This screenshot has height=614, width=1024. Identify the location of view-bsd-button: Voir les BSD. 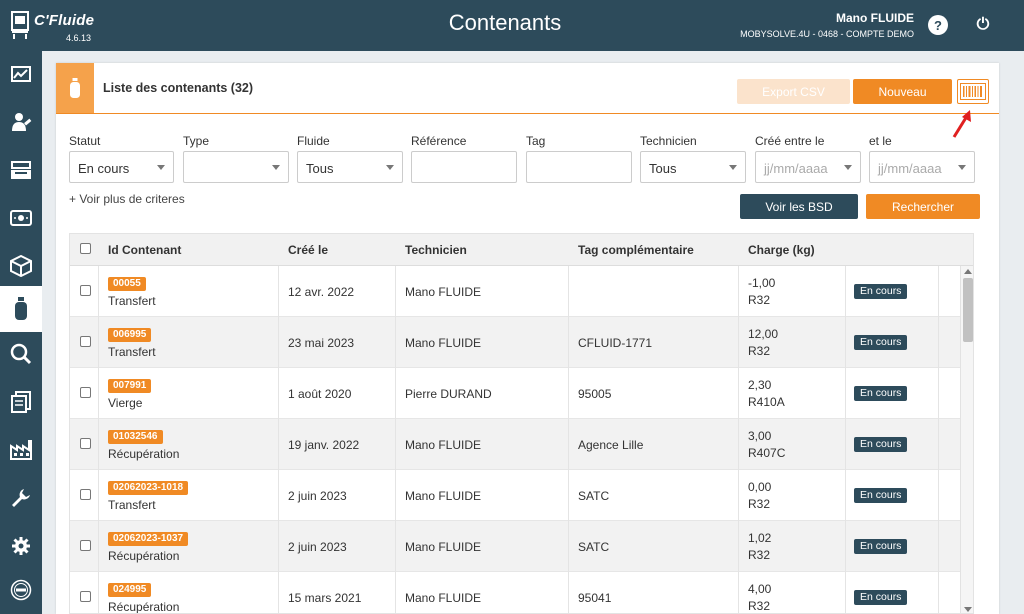
(799, 206).